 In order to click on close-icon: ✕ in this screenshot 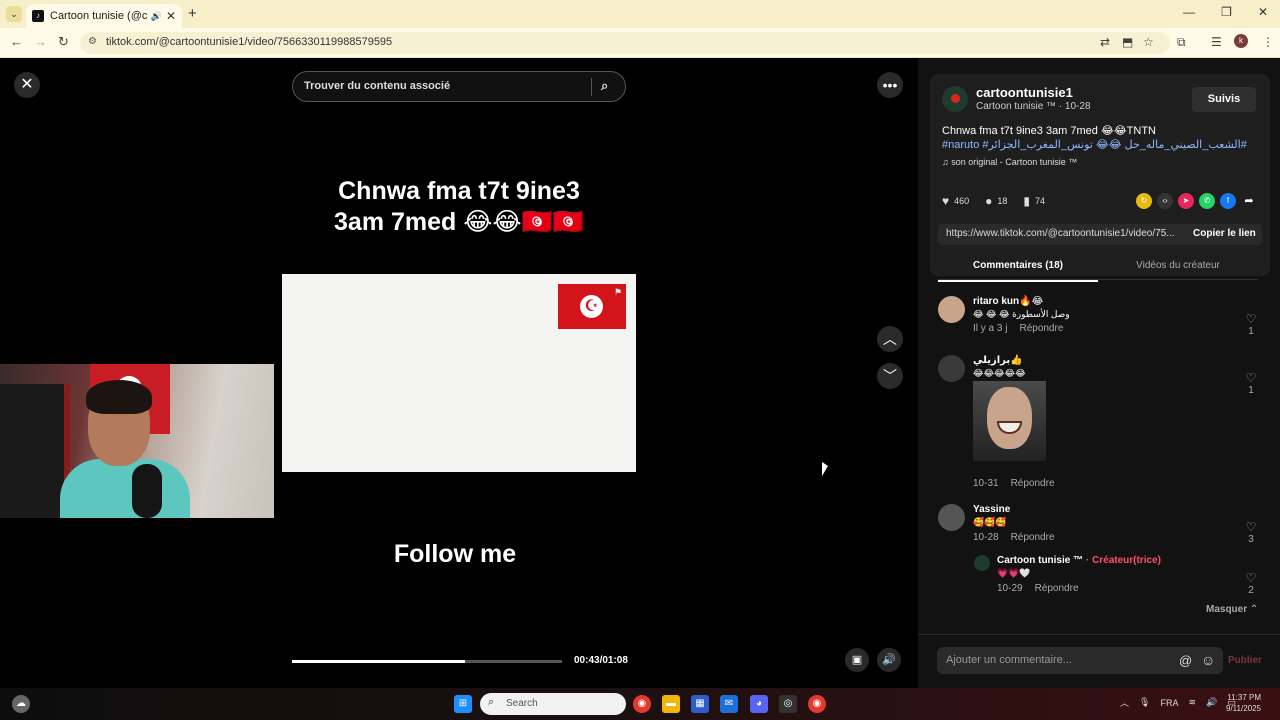, I will do `click(27, 85)`.